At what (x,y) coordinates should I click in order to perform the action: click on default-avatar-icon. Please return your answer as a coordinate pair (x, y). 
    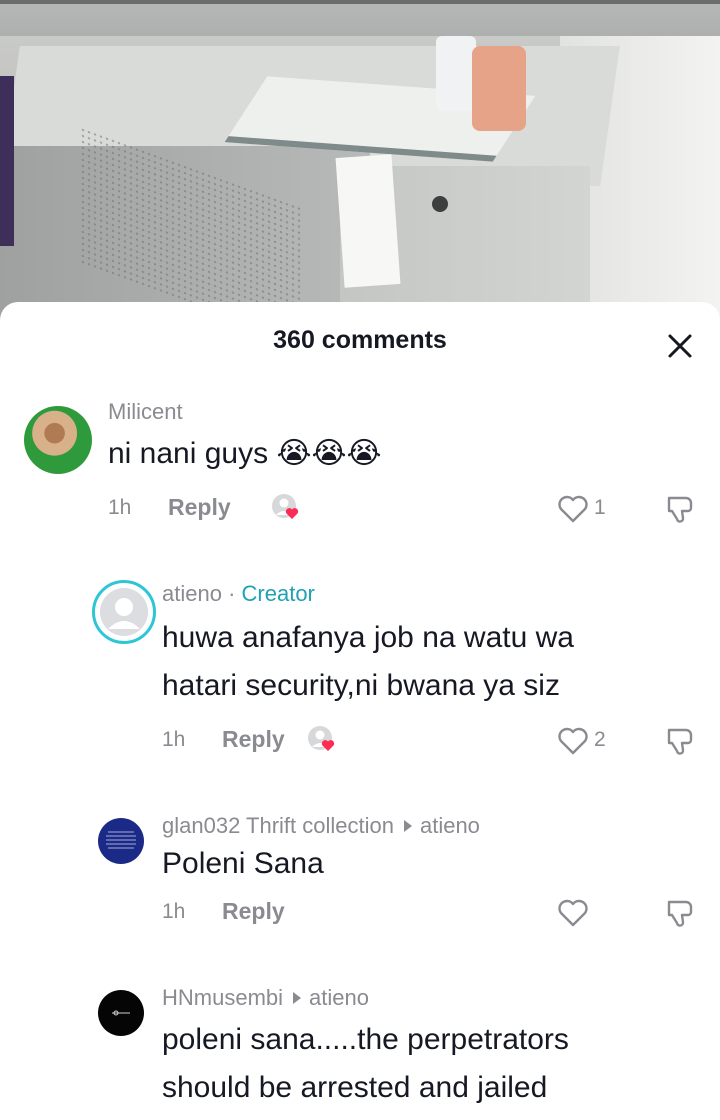
    Looking at the image, I should click on (124, 612).